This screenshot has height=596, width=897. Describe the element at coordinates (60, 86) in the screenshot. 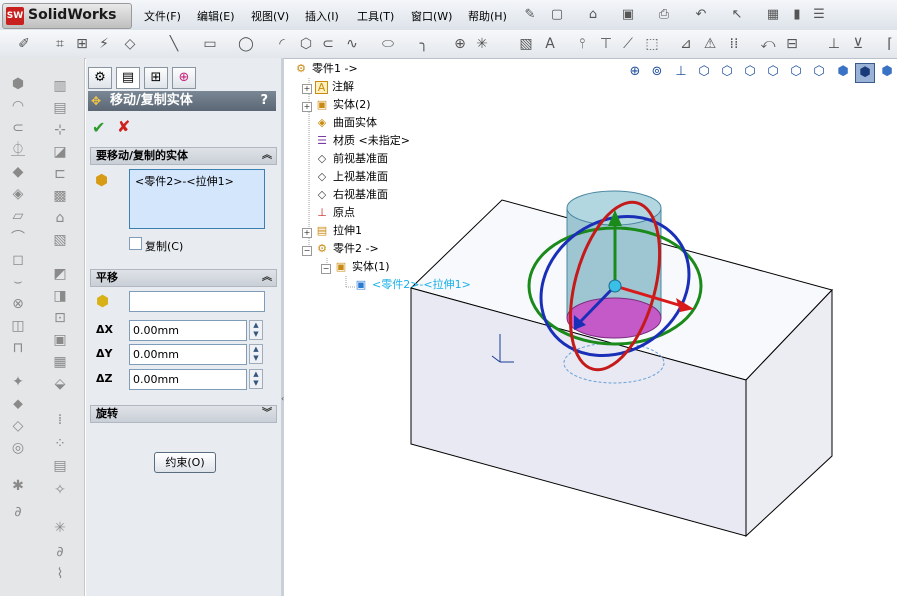

I see `hole-wizard-icon: ▥` at that location.